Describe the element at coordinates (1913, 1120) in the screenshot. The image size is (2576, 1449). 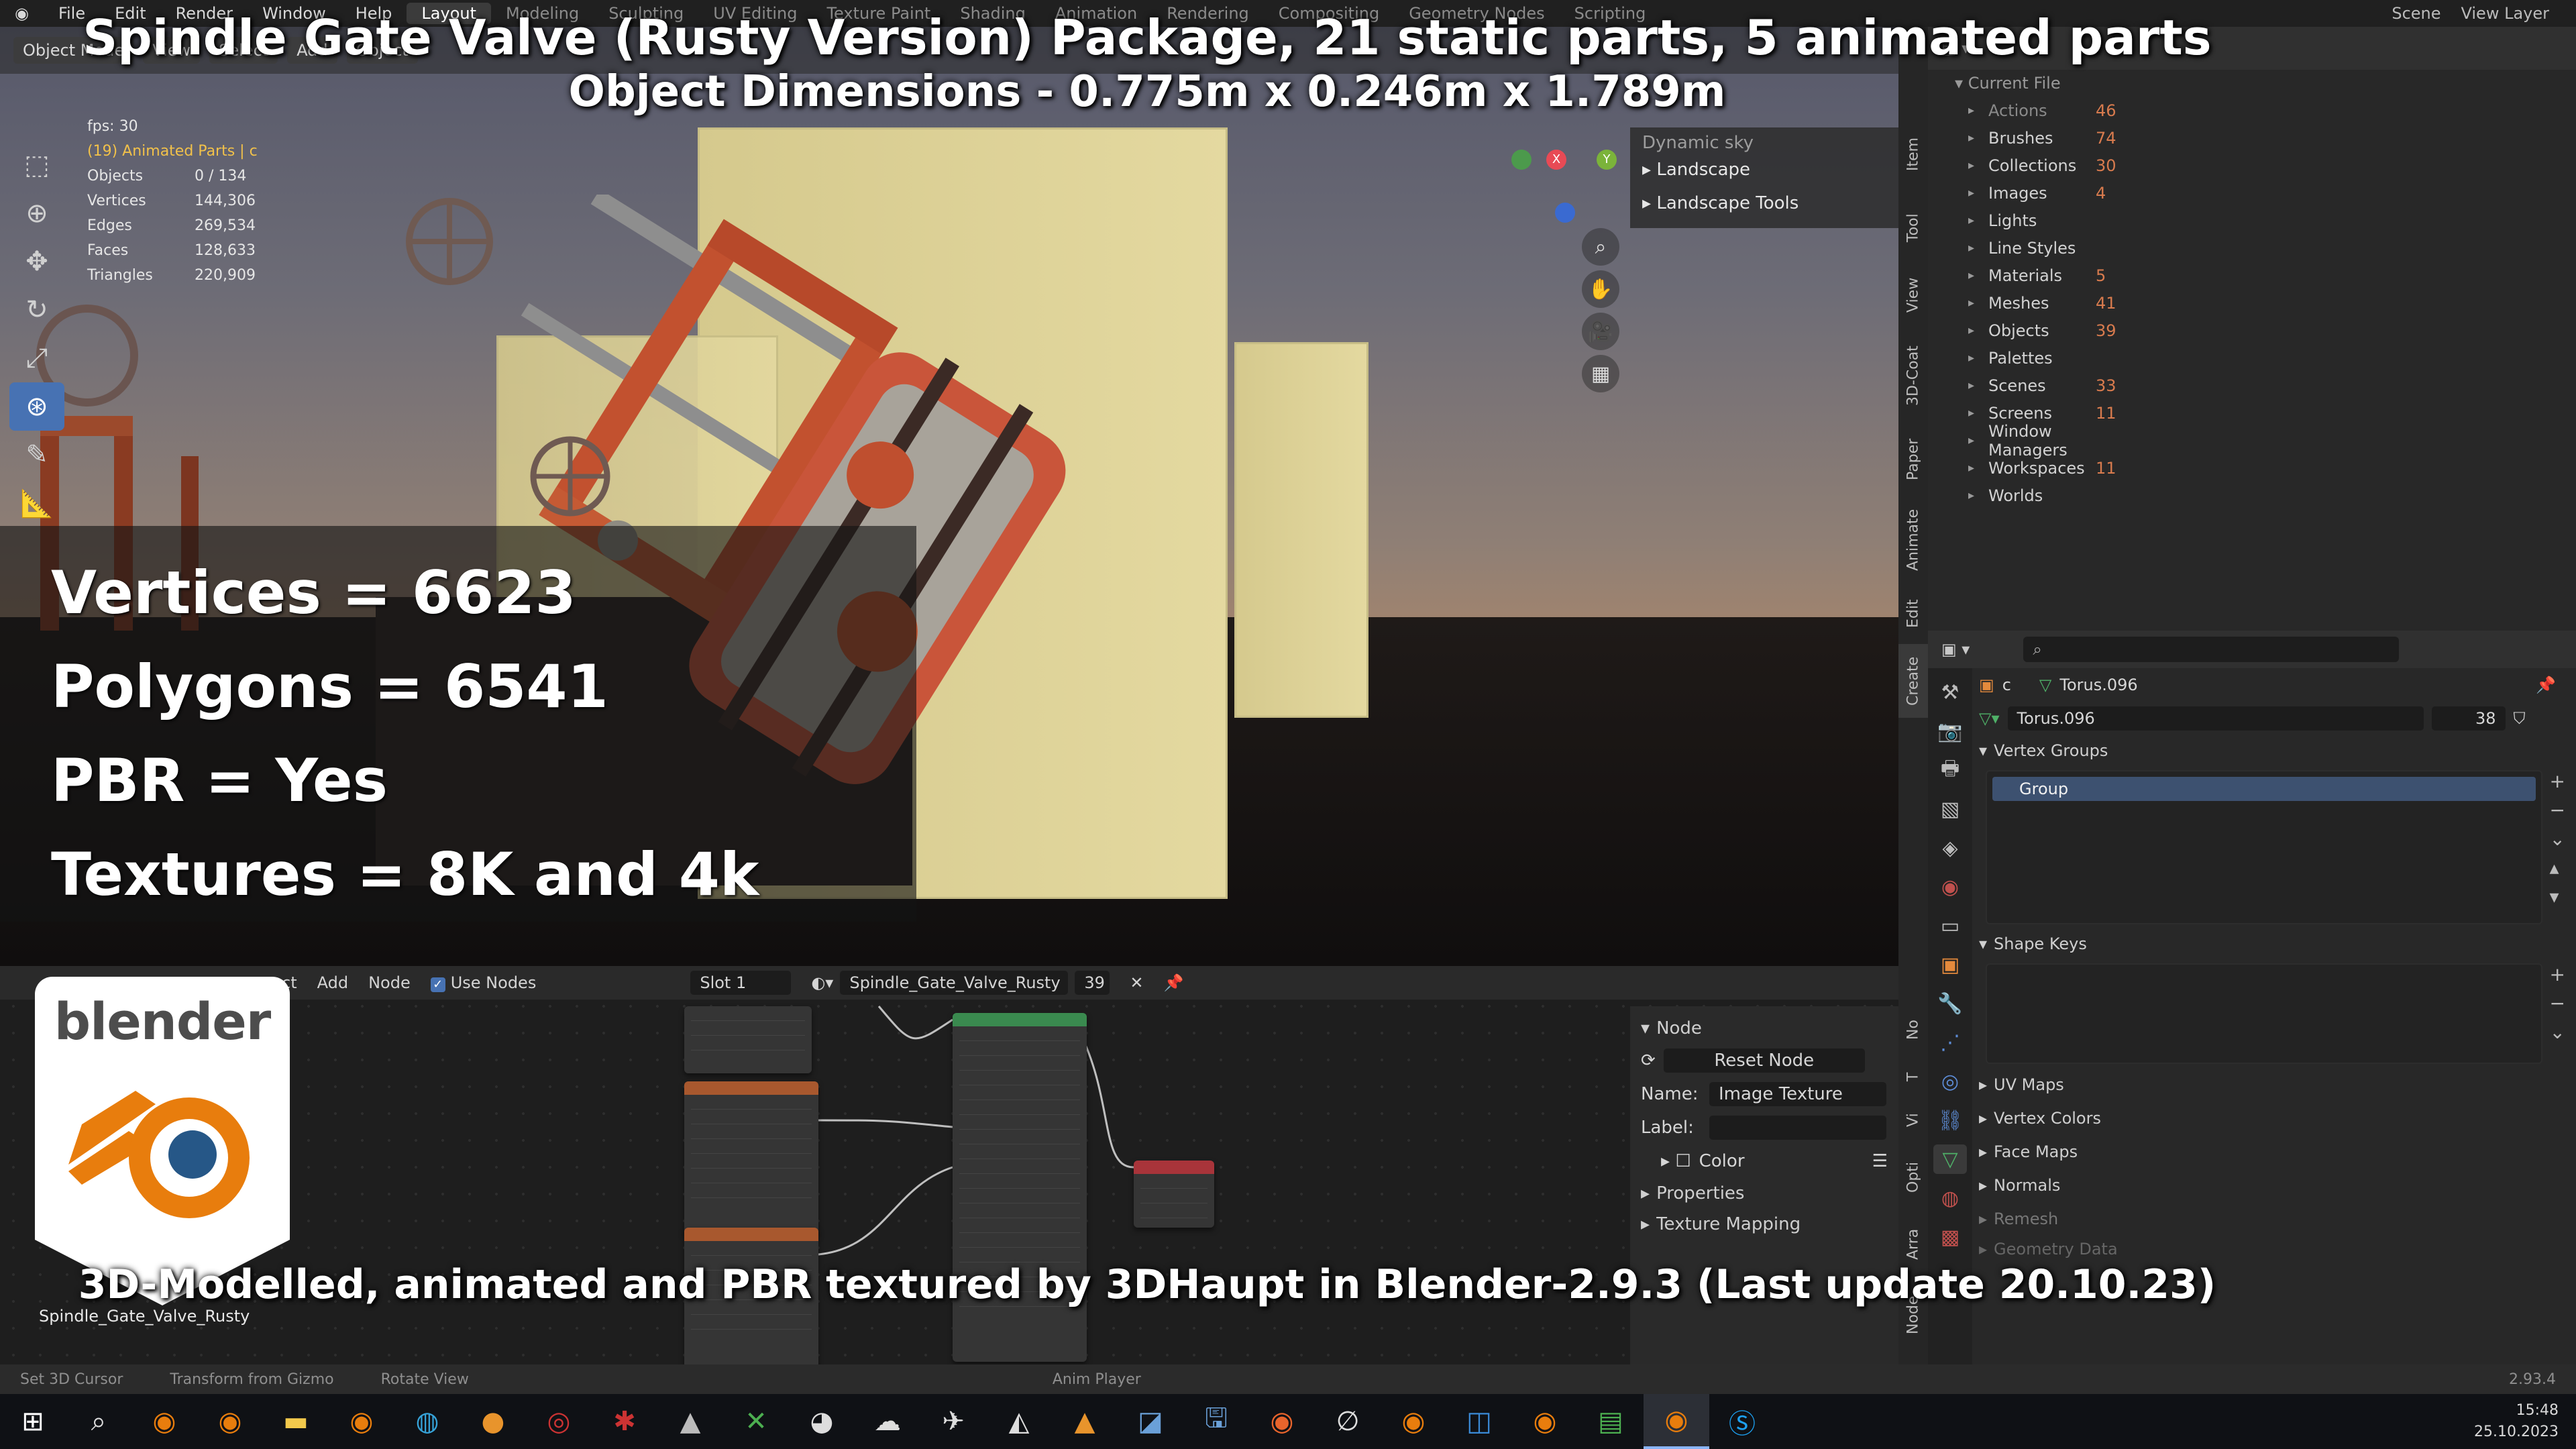
I see `tab-view: Vi` at that location.